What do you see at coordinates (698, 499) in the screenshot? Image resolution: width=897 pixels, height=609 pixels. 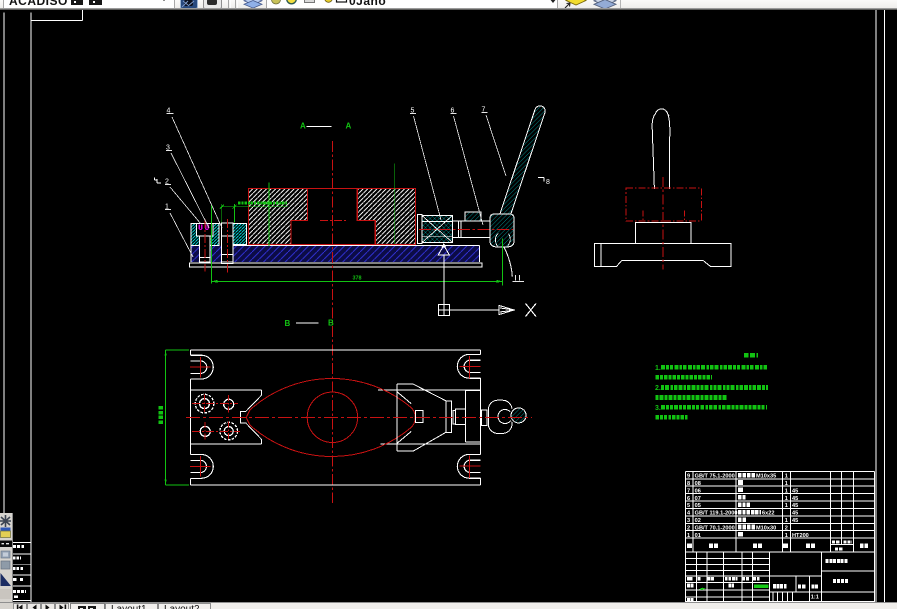 I see `svg-text: 07` at bounding box center [698, 499].